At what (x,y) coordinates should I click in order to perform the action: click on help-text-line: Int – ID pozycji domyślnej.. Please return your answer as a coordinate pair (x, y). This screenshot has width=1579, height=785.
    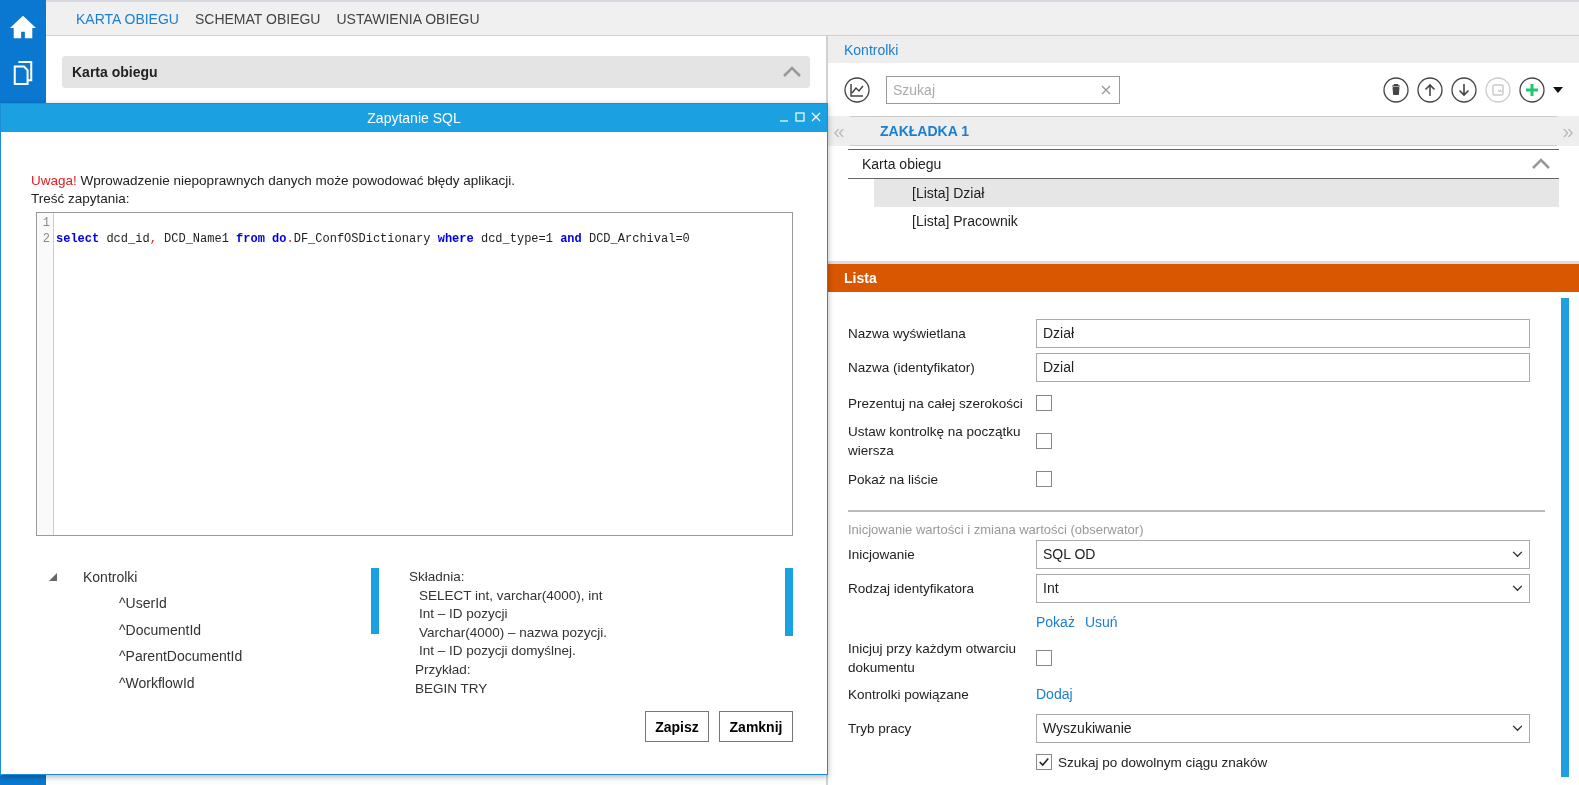
    Looking at the image, I should click on (497, 651).